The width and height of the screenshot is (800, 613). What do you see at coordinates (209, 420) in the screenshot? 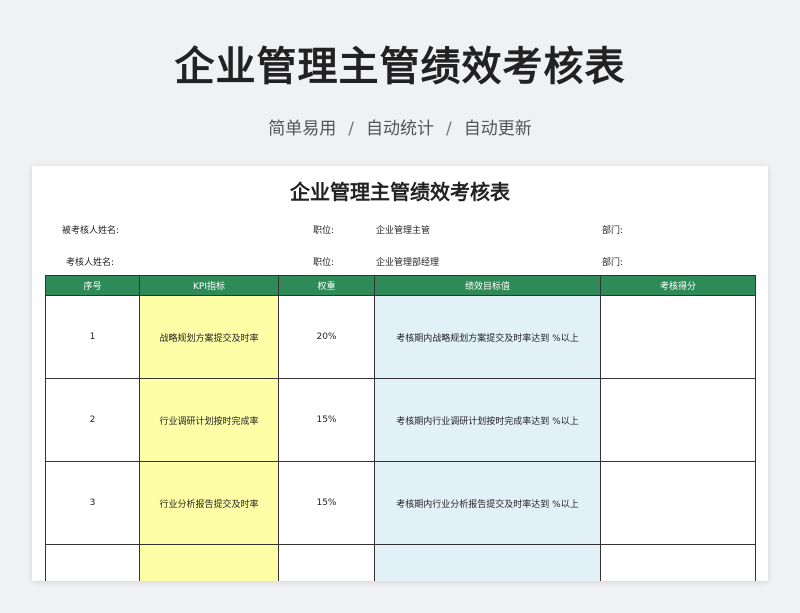
I see `cell-kpi: 行业调研计划按时完成率` at bounding box center [209, 420].